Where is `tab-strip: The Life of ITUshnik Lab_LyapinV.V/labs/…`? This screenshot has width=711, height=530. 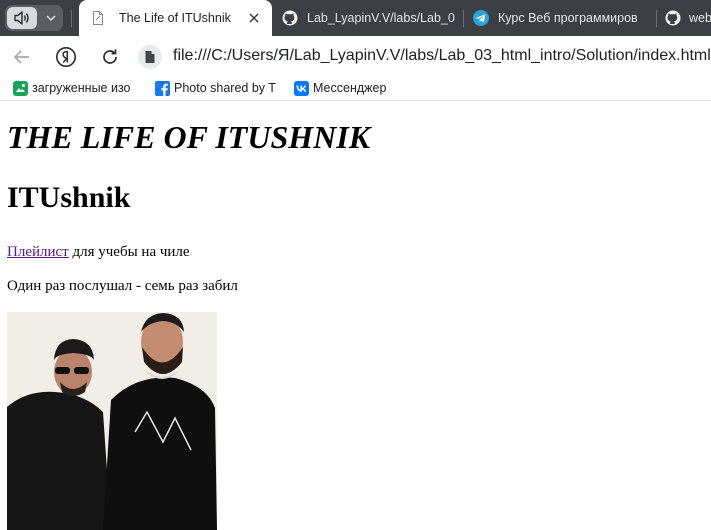
tab-strip: The Life of ITUshnik Lab_LyapinV.V/labs/… is located at coordinates (355, 18).